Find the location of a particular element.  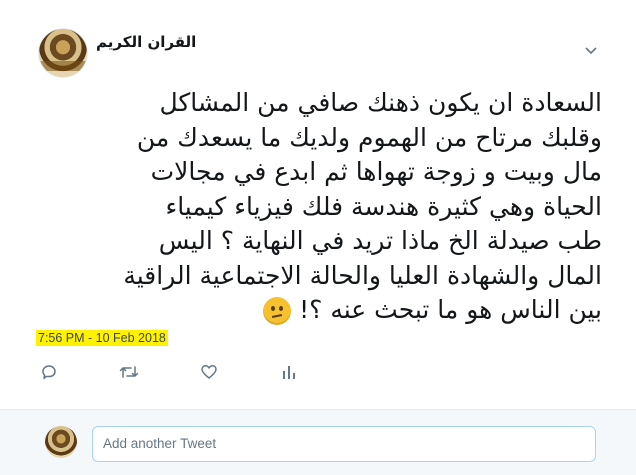

tweet-timestamp: 7:56 PM - 10 Feb 2018 is located at coordinates (102, 338).